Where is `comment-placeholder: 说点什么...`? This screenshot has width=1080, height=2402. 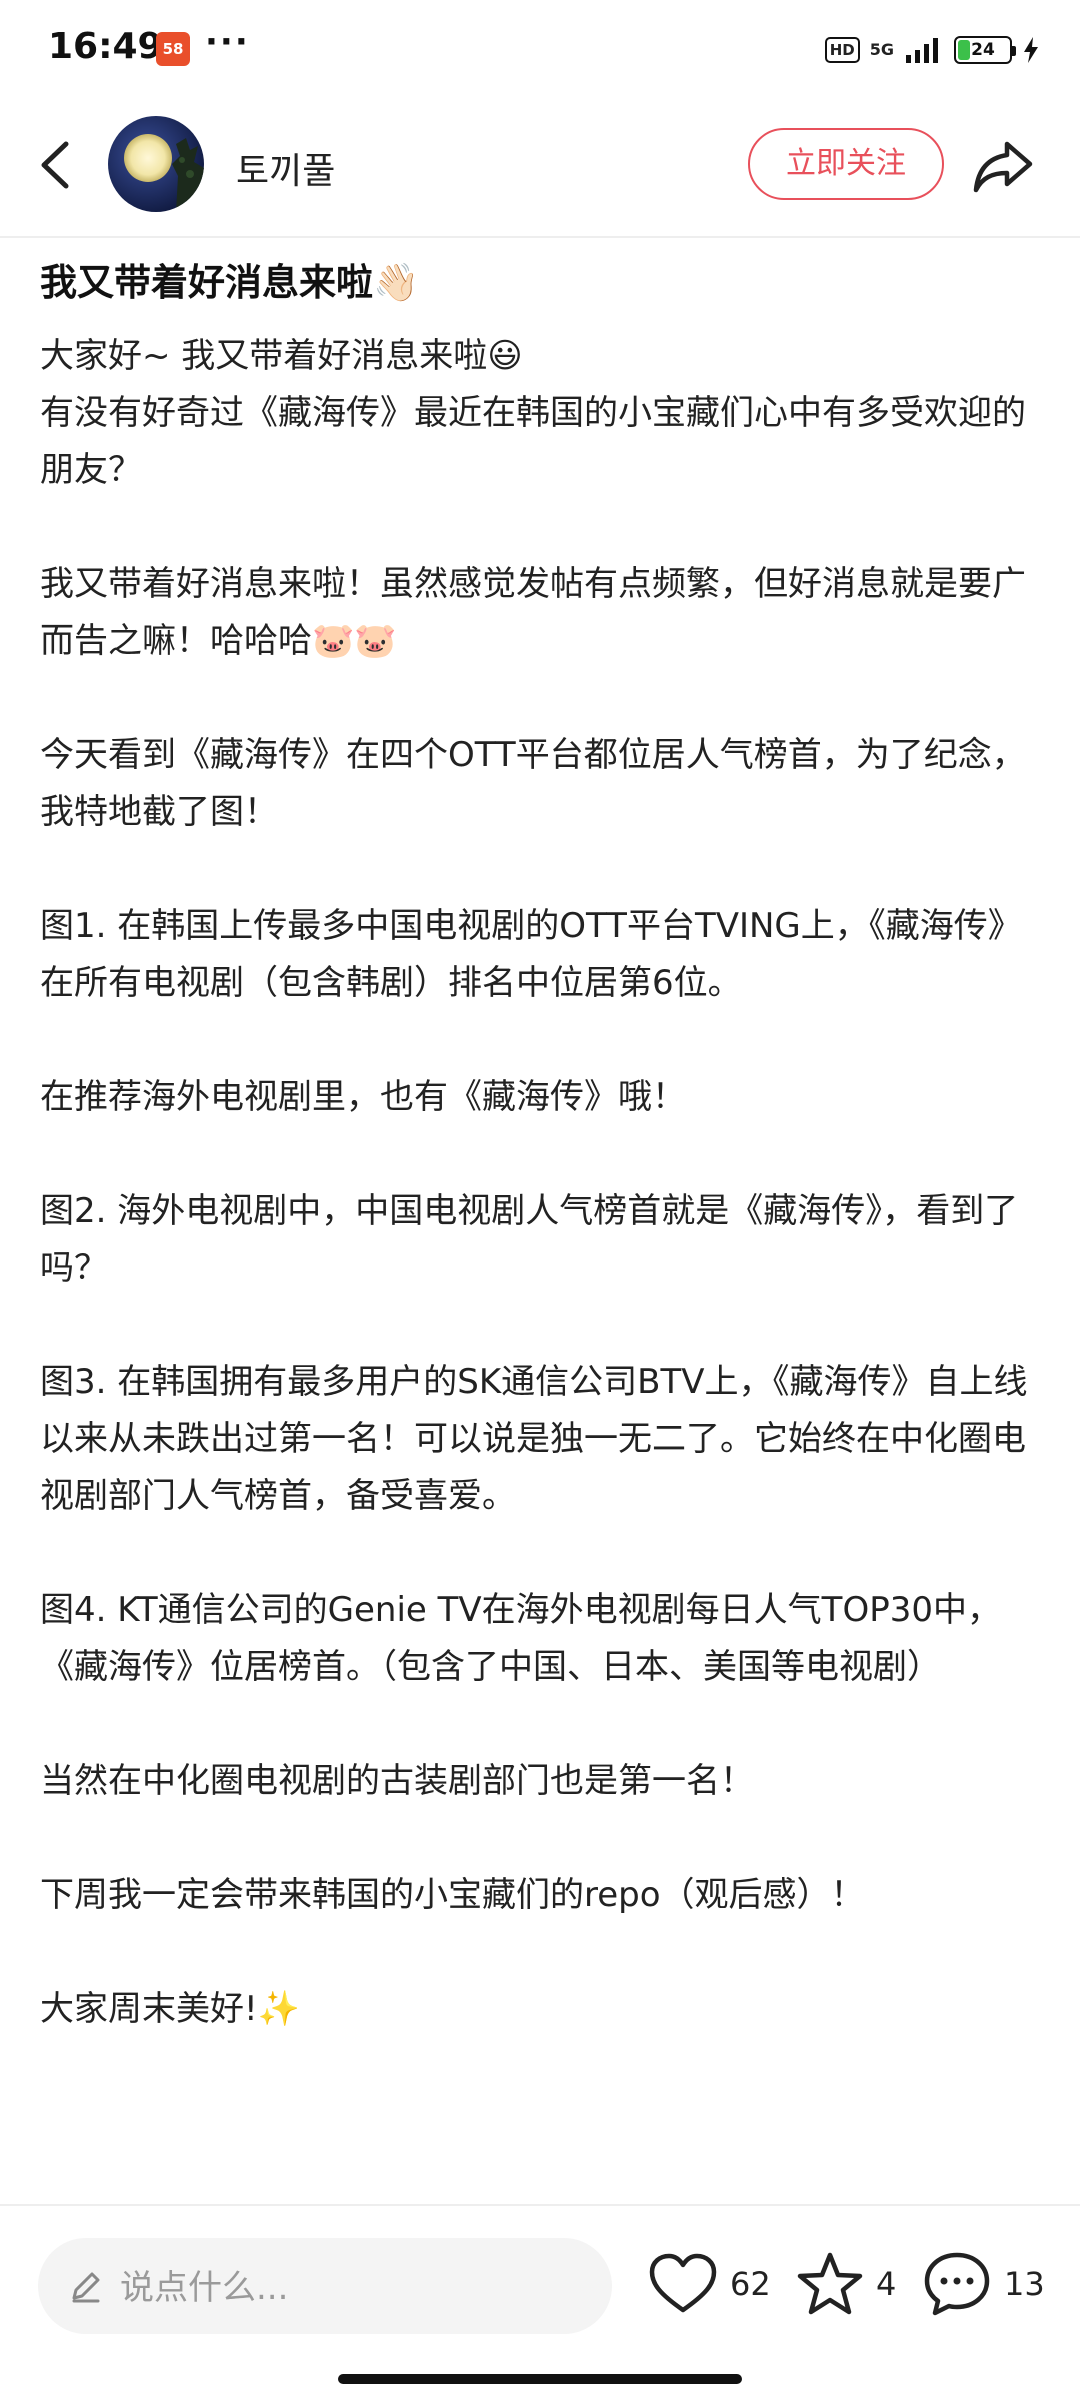
comment-placeholder: 说点什么... is located at coordinates (204, 2288).